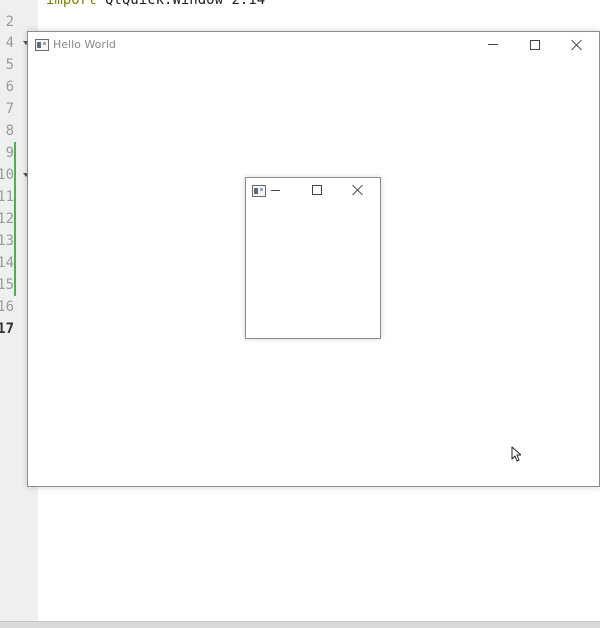 Image resolution: width=600 pixels, height=628 pixels. What do you see at coordinates (15, 219) in the screenshot?
I see `modified-lines-indicator` at bounding box center [15, 219].